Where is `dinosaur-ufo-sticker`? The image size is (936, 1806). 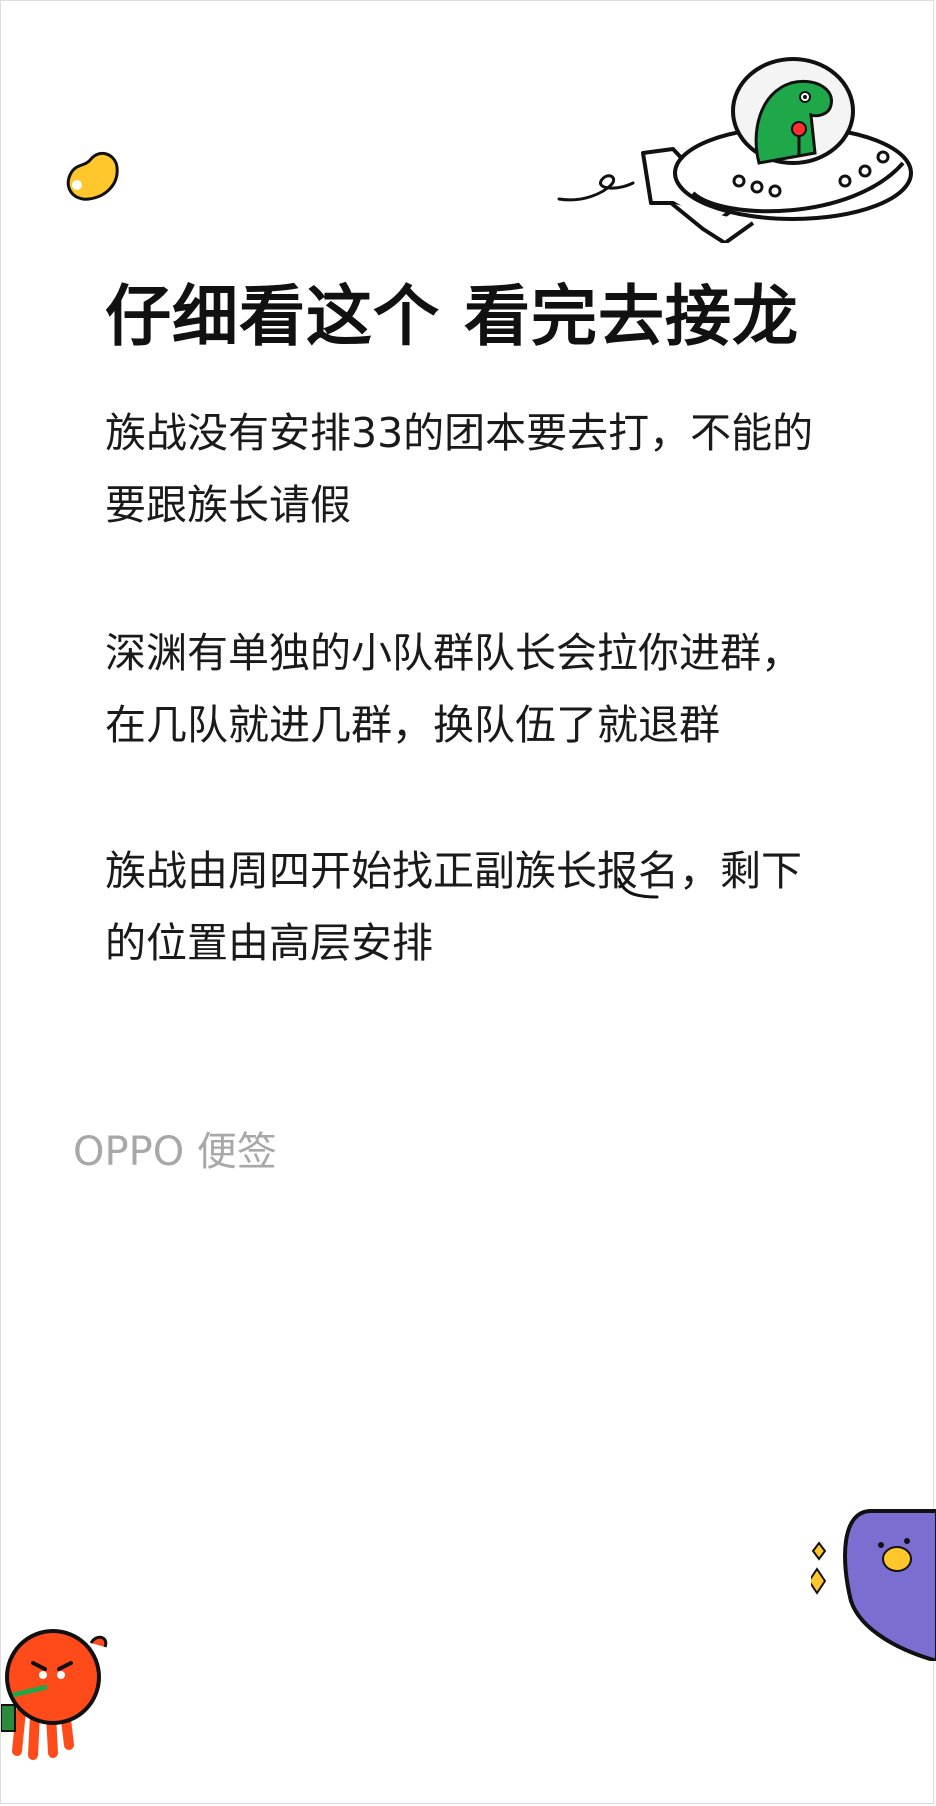
dinosaur-ufo-sticker is located at coordinates (735, 150).